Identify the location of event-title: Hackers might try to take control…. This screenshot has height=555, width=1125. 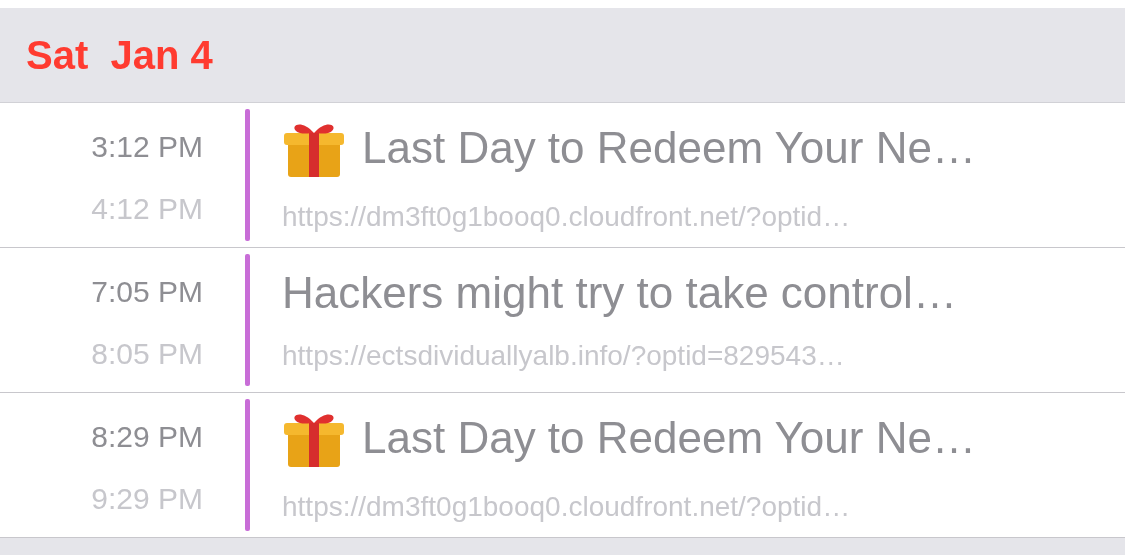
(619, 293).